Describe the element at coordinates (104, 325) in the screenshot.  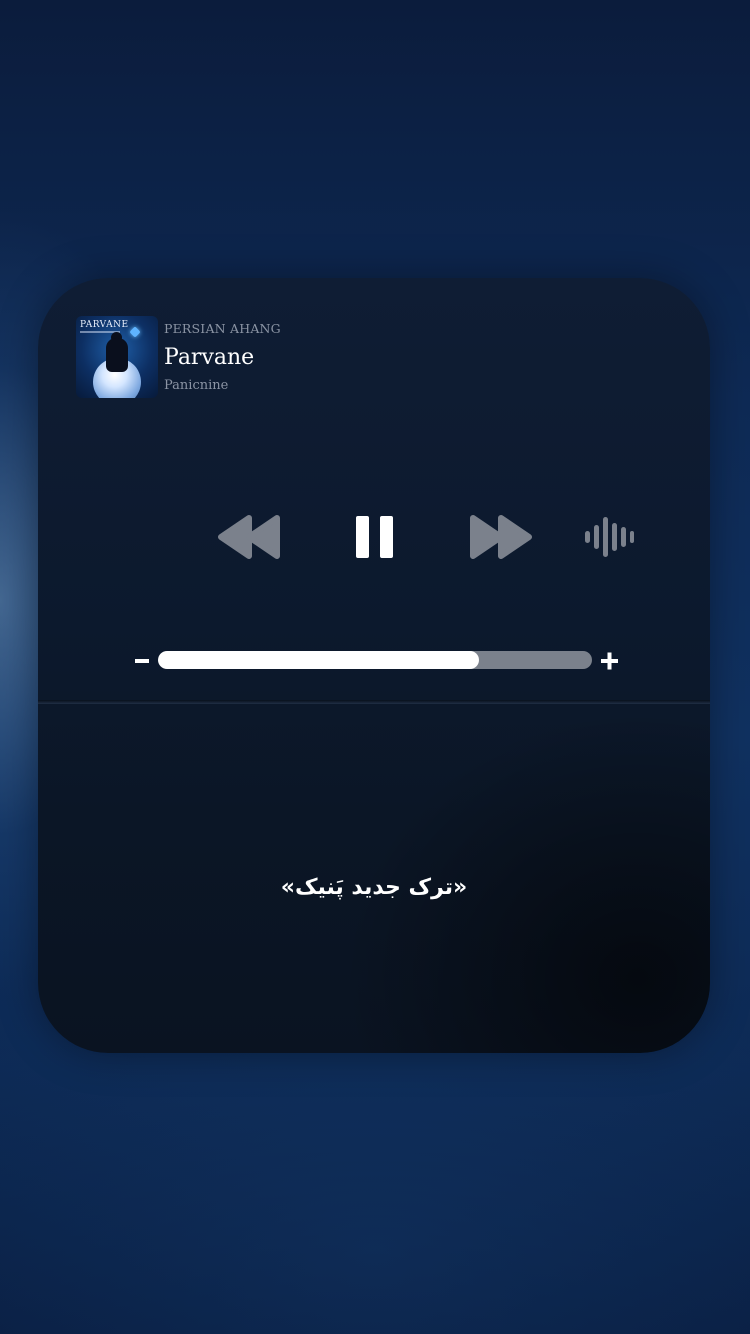
I see `album-art-title: PARVANE` at that location.